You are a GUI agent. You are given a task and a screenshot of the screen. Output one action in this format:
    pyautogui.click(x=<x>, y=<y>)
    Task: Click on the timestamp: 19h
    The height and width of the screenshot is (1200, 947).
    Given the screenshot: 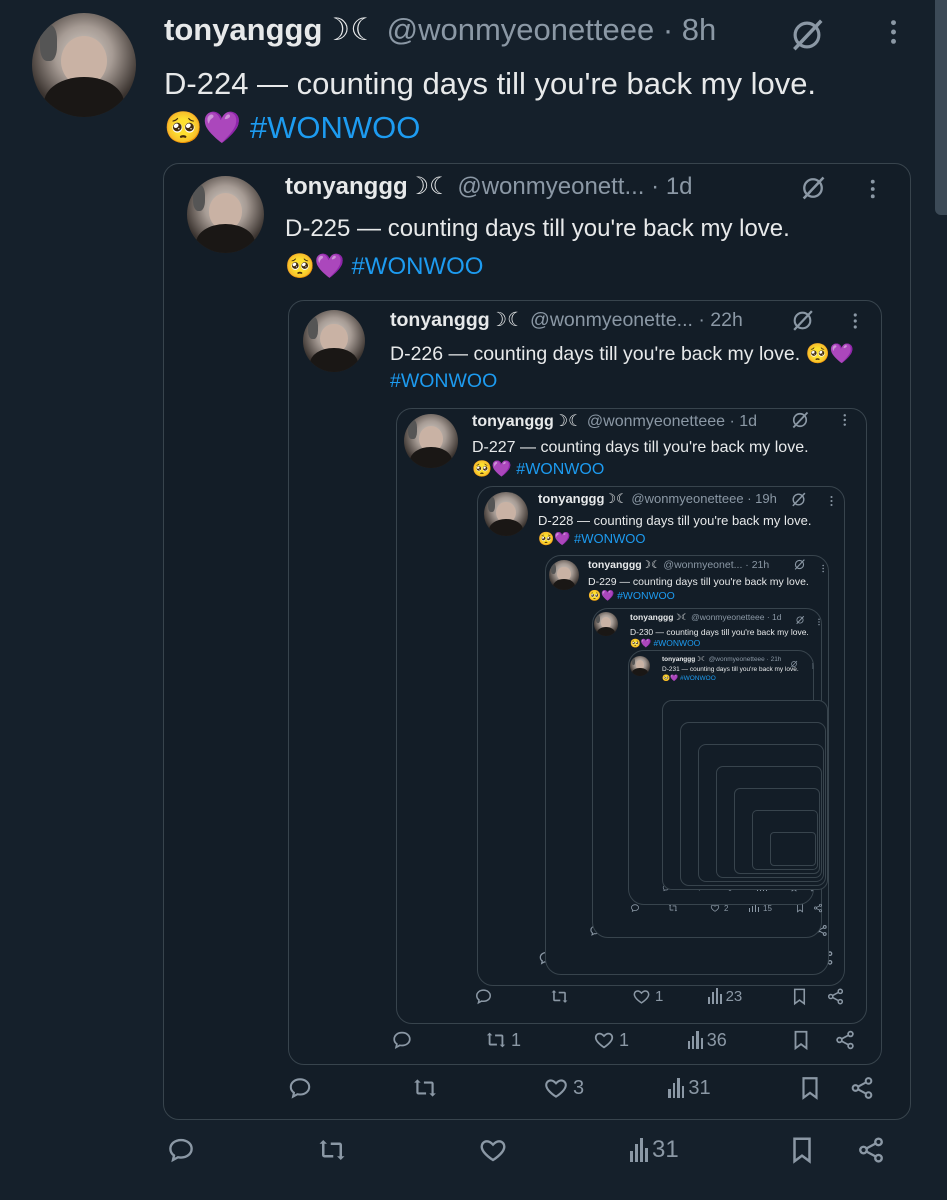 What is the action you would take?
    pyautogui.click(x=766, y=498)
    